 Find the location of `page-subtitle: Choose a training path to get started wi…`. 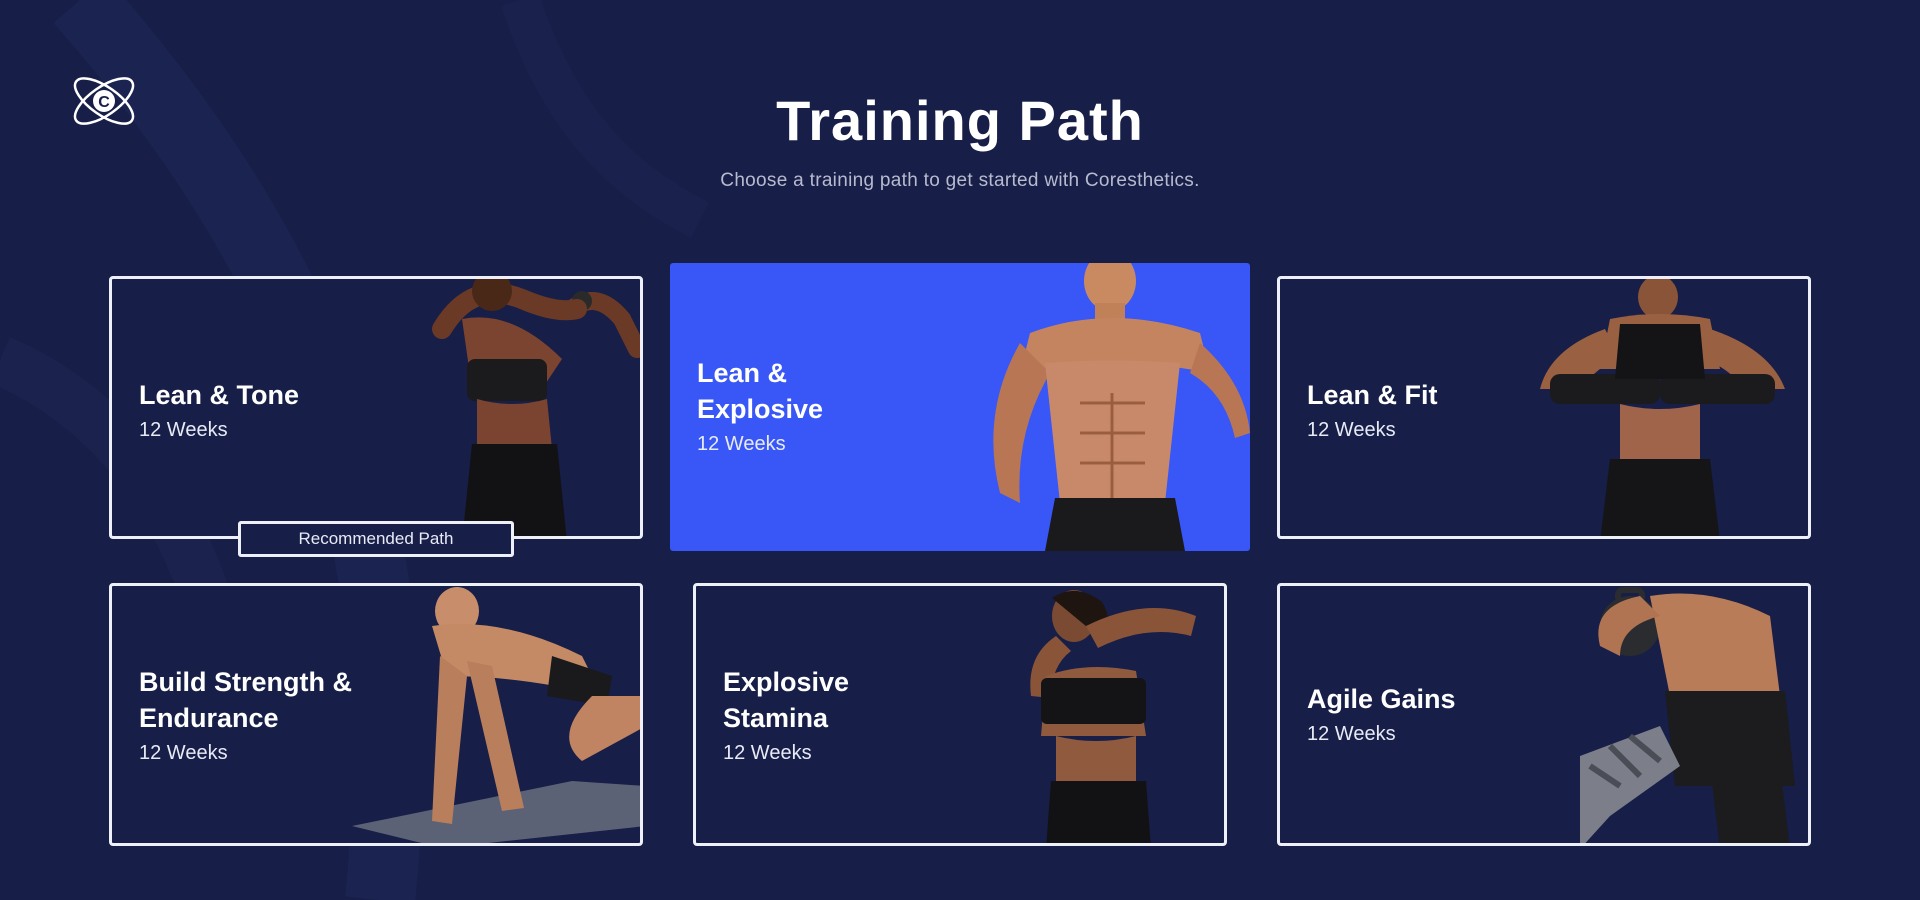

page-subtitle: Choose a training path to get started wi… is located at coordinates (960, 180).